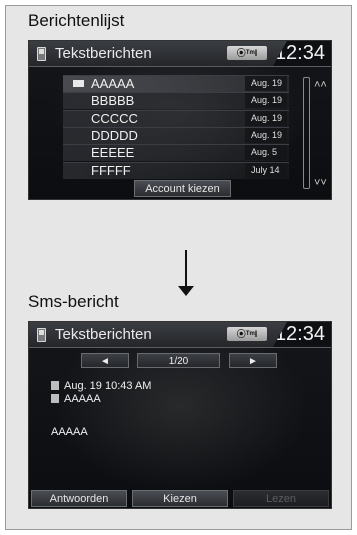 Image resolution: width=357 pixels, height=535 pixels. What do you see at coordinates (113, 83) in the screenshot?
I see `message-sender-name: AAAAA` at bounding box center [113, 83].